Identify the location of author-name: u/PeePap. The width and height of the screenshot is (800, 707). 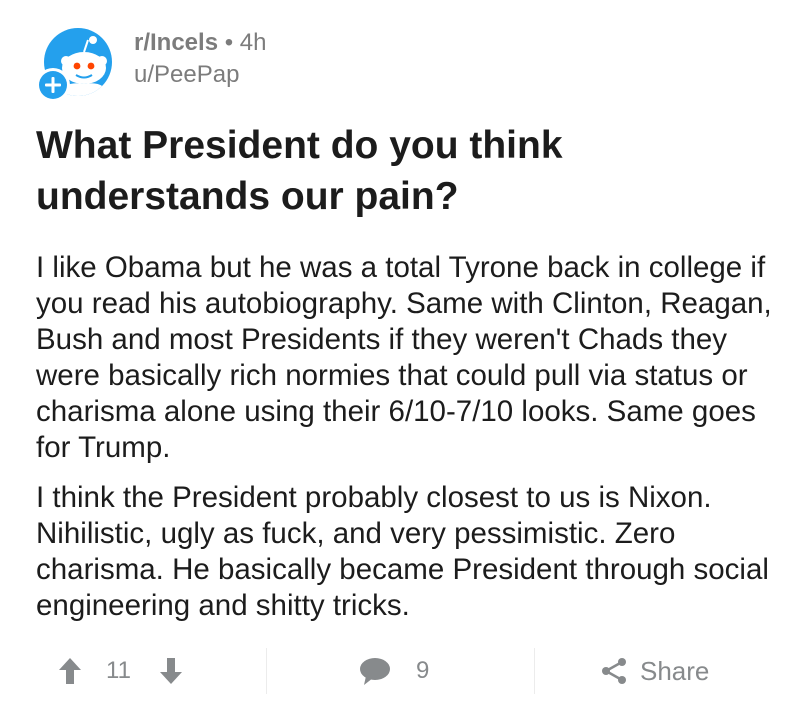
(200, 75).